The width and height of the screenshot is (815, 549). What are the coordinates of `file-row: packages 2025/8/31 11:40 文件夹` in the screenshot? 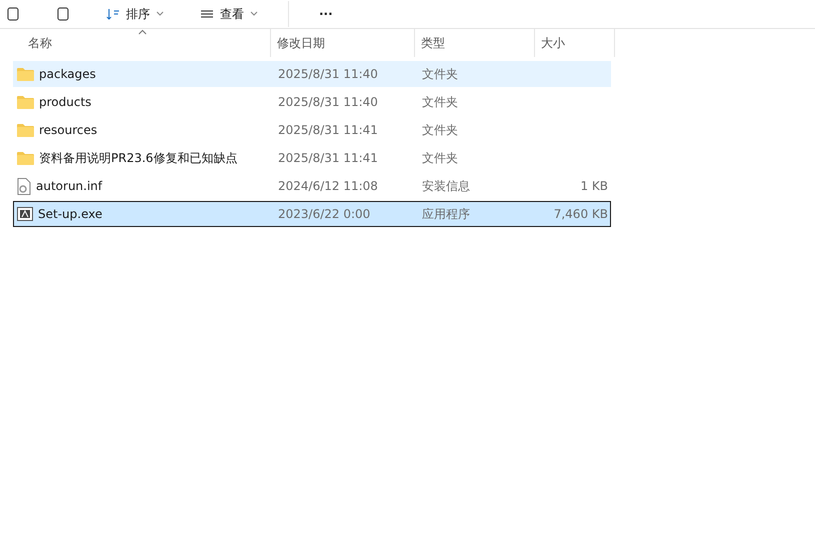 It's located at (312, 74).